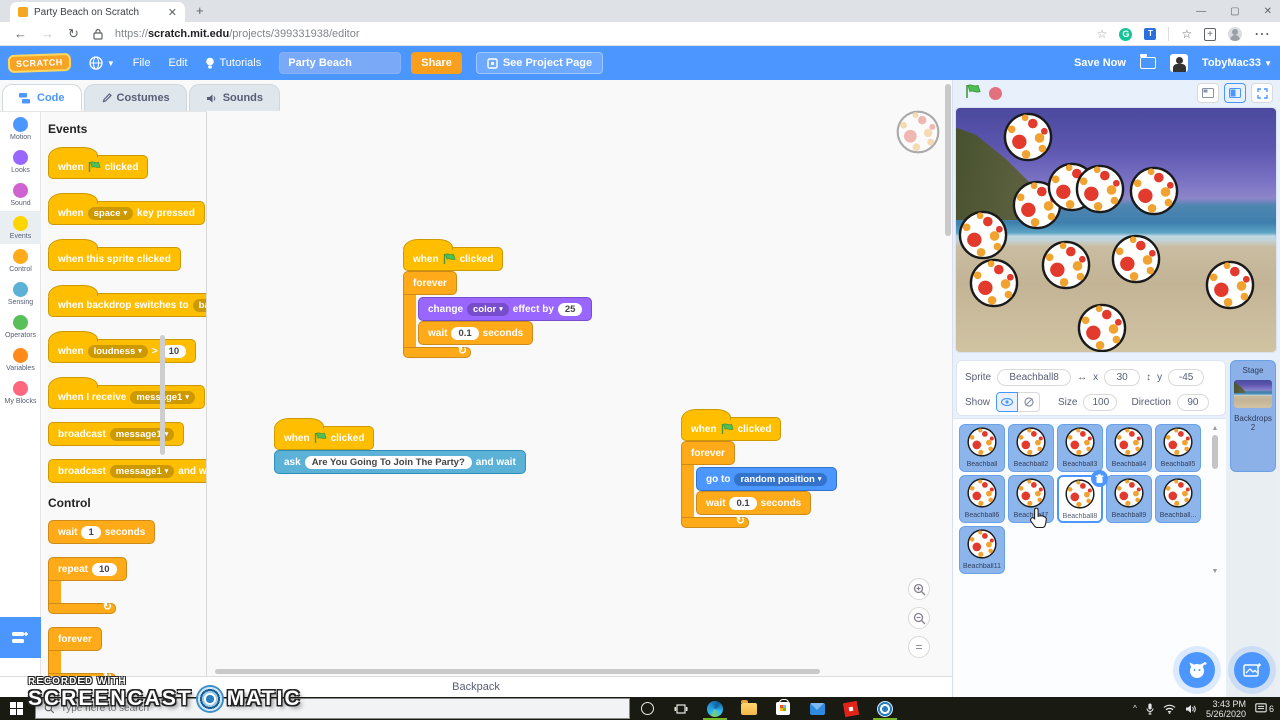 This screenshot has height=720, width=1280. I want to click on scratch-block: wait 1 seconds, so click(102, 532).